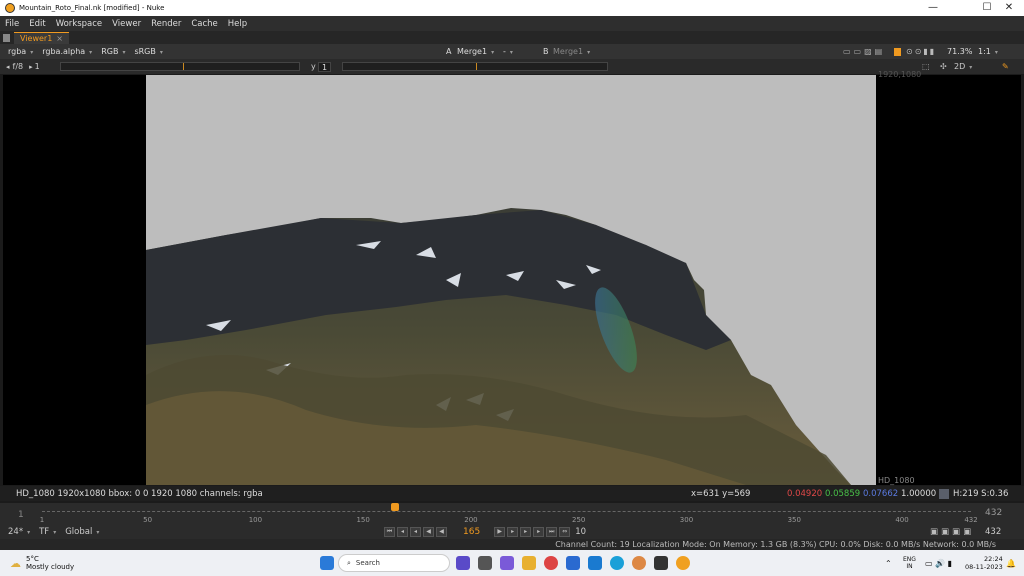 This screenshot has width=1024, height=576. Describe the element at coordinates (529, 563) in the screenshot. I see `file-explorer-icon` at that location.